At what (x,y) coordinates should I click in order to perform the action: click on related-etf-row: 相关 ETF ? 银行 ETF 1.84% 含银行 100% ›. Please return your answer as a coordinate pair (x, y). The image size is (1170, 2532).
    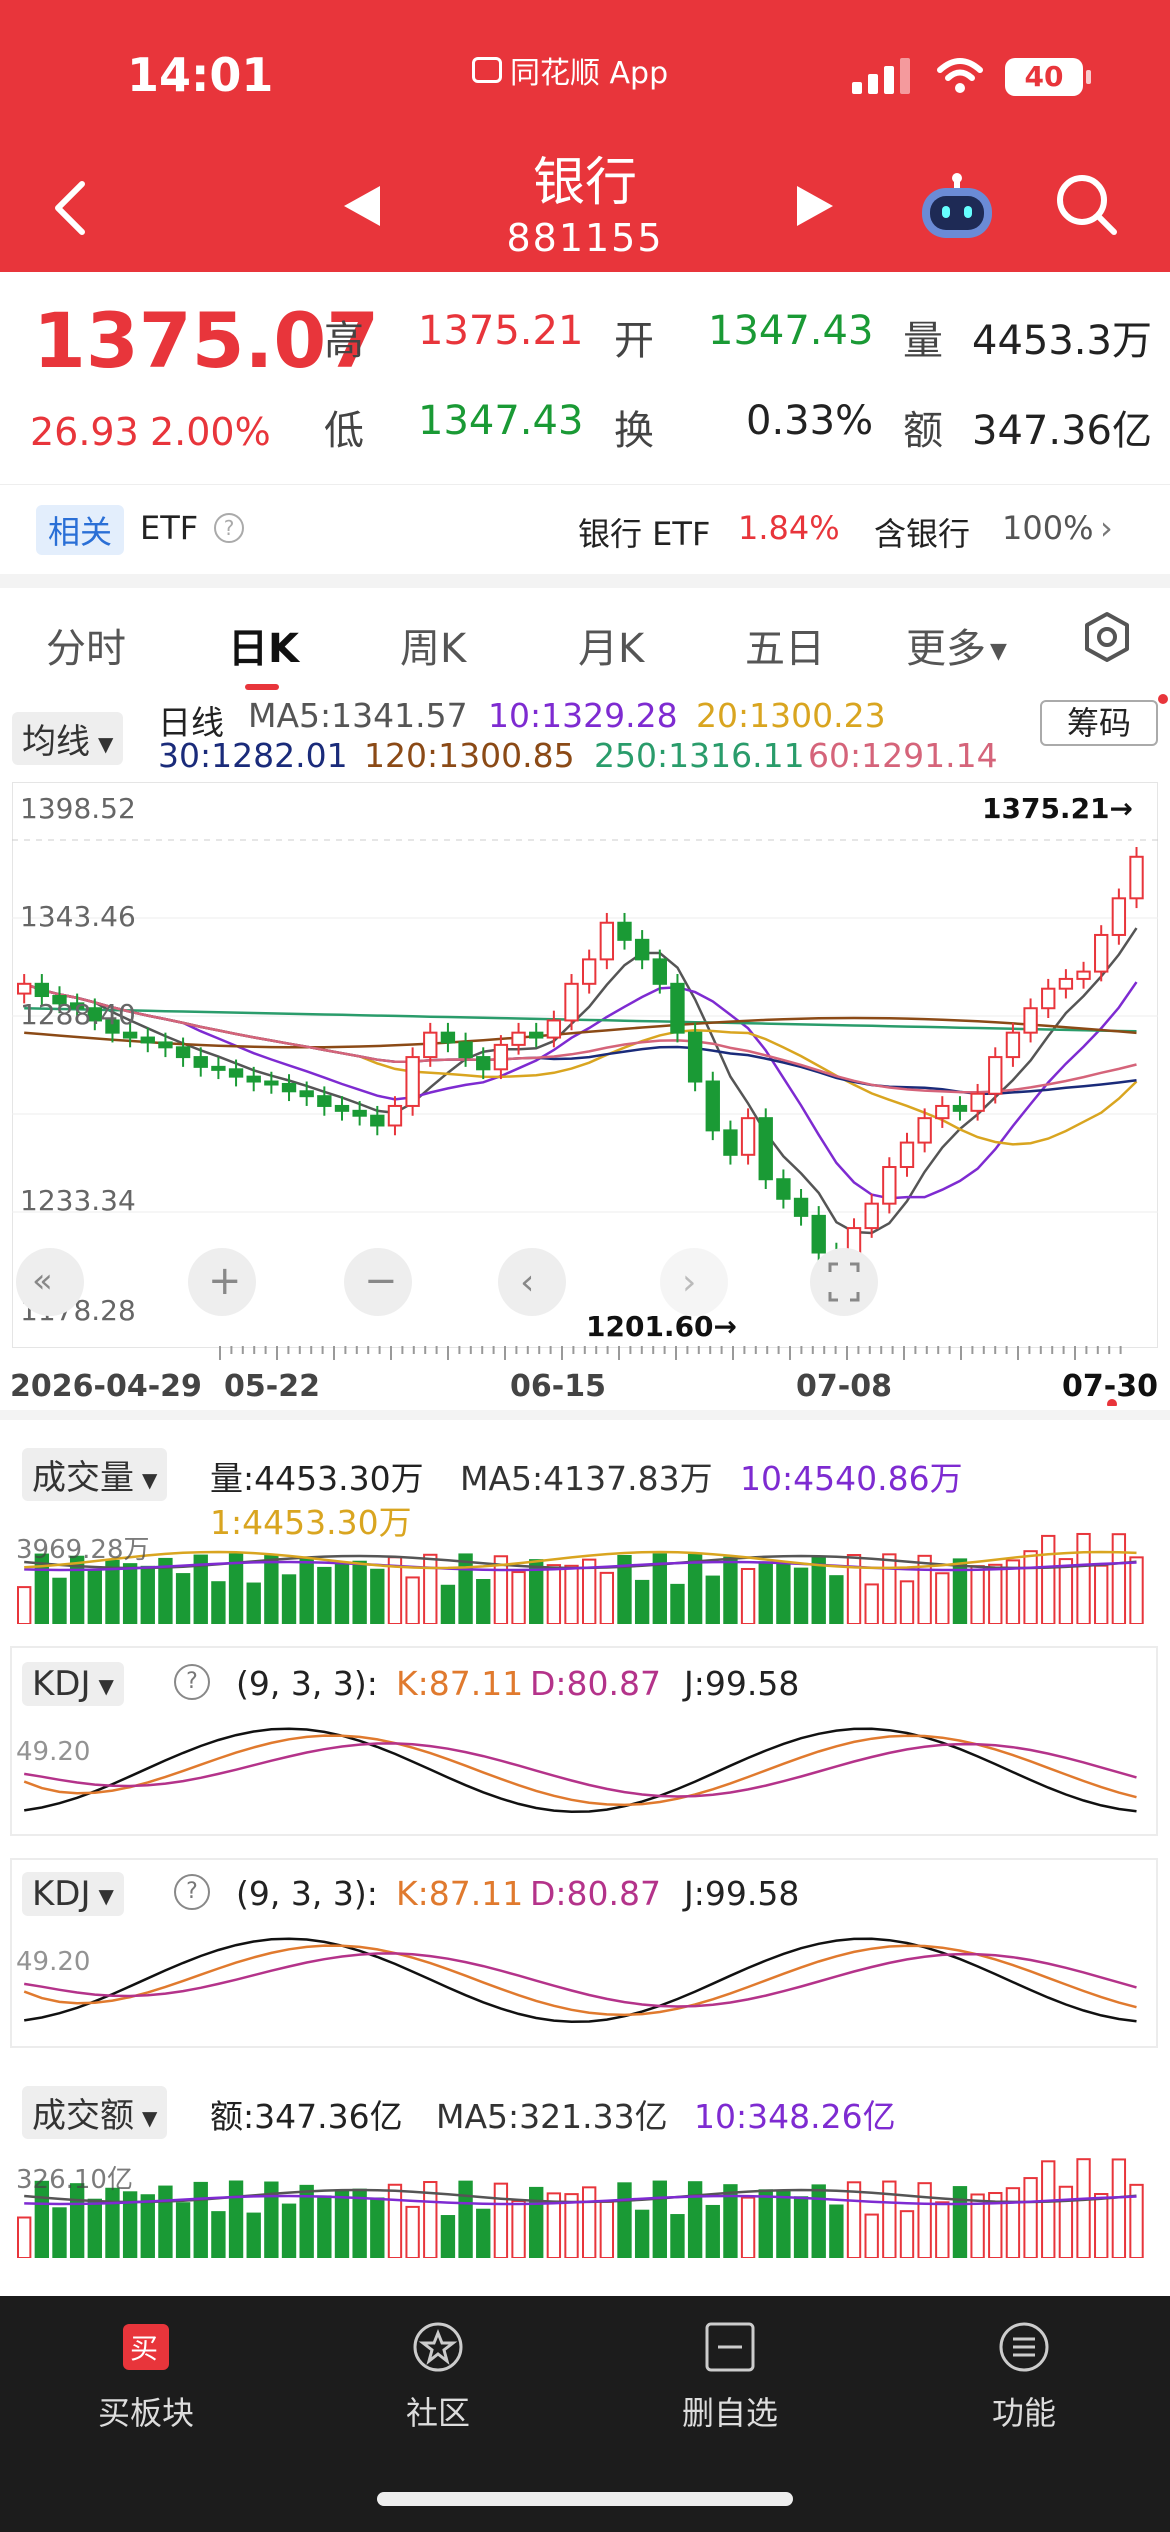
    Looking at the image, I should click on (585, 529).